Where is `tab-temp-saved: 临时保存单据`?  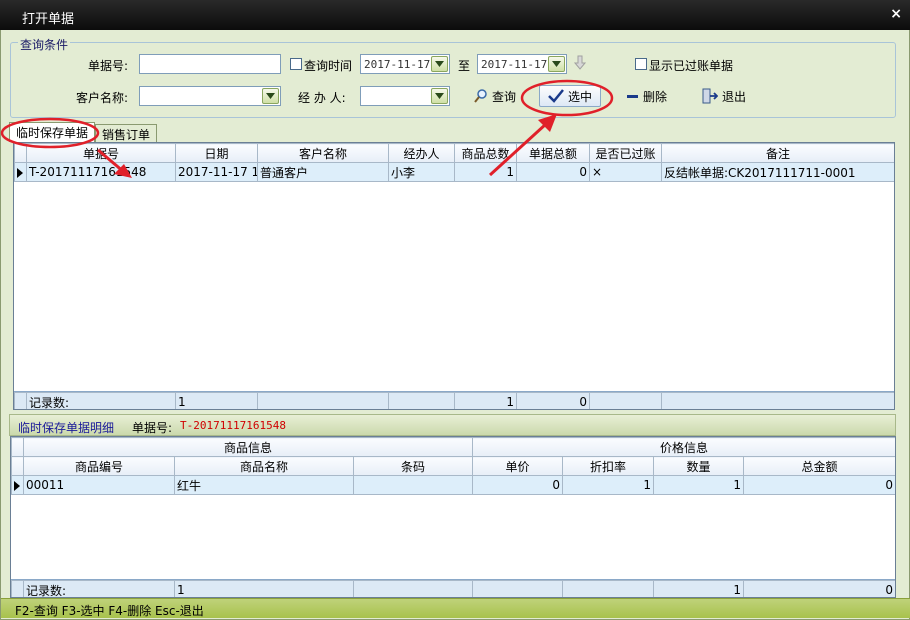
tab-temp-saved: 临时保存单据 is located at coordinates (52, 132).